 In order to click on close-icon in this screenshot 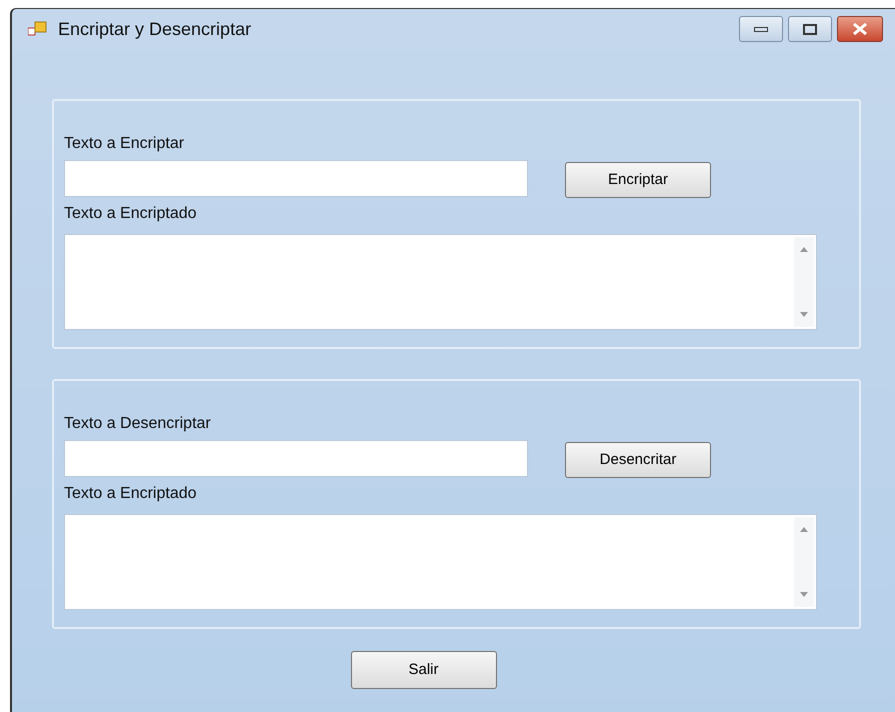, I will do `click(860, 29)`.